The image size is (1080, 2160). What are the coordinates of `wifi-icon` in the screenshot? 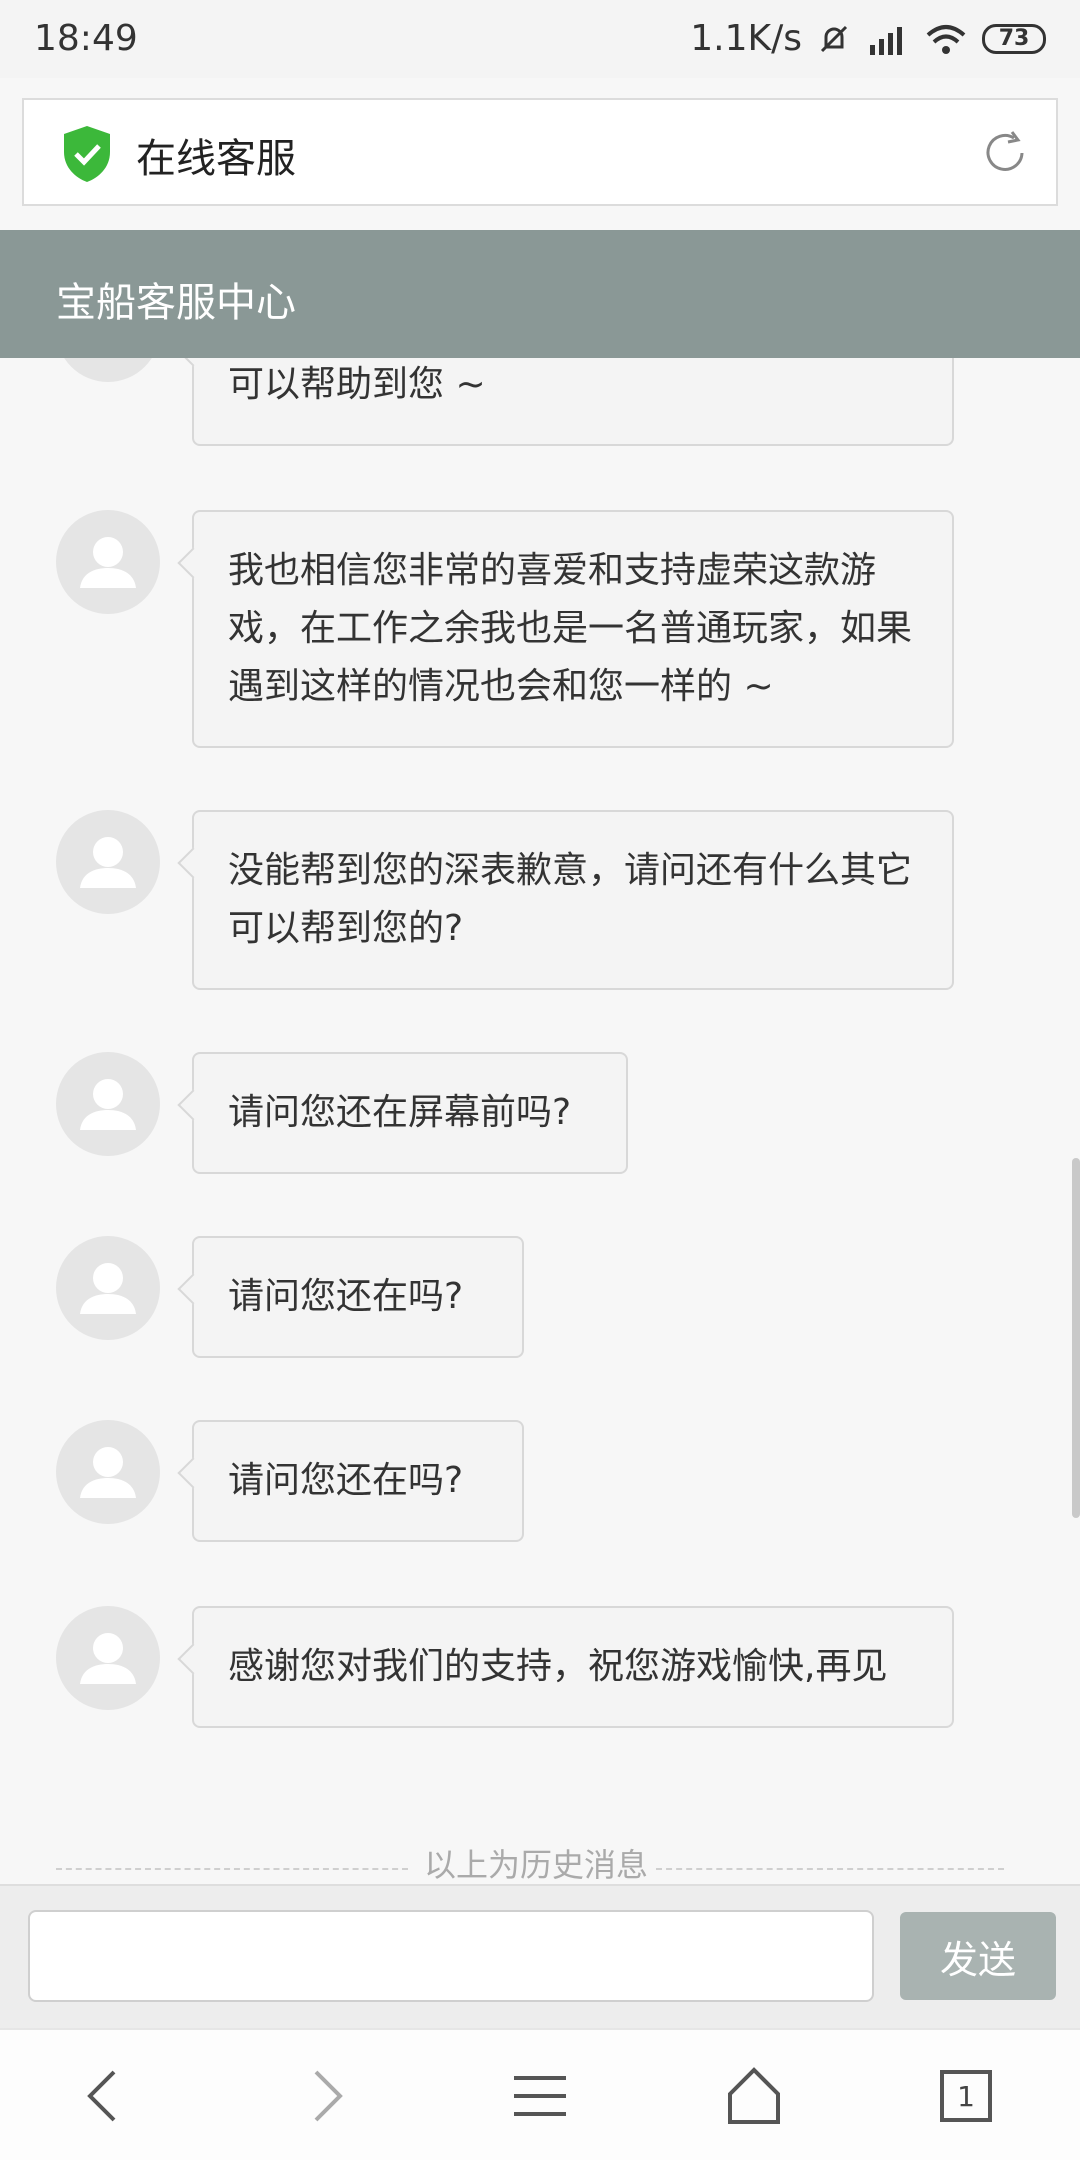 It's located at (946, 39).